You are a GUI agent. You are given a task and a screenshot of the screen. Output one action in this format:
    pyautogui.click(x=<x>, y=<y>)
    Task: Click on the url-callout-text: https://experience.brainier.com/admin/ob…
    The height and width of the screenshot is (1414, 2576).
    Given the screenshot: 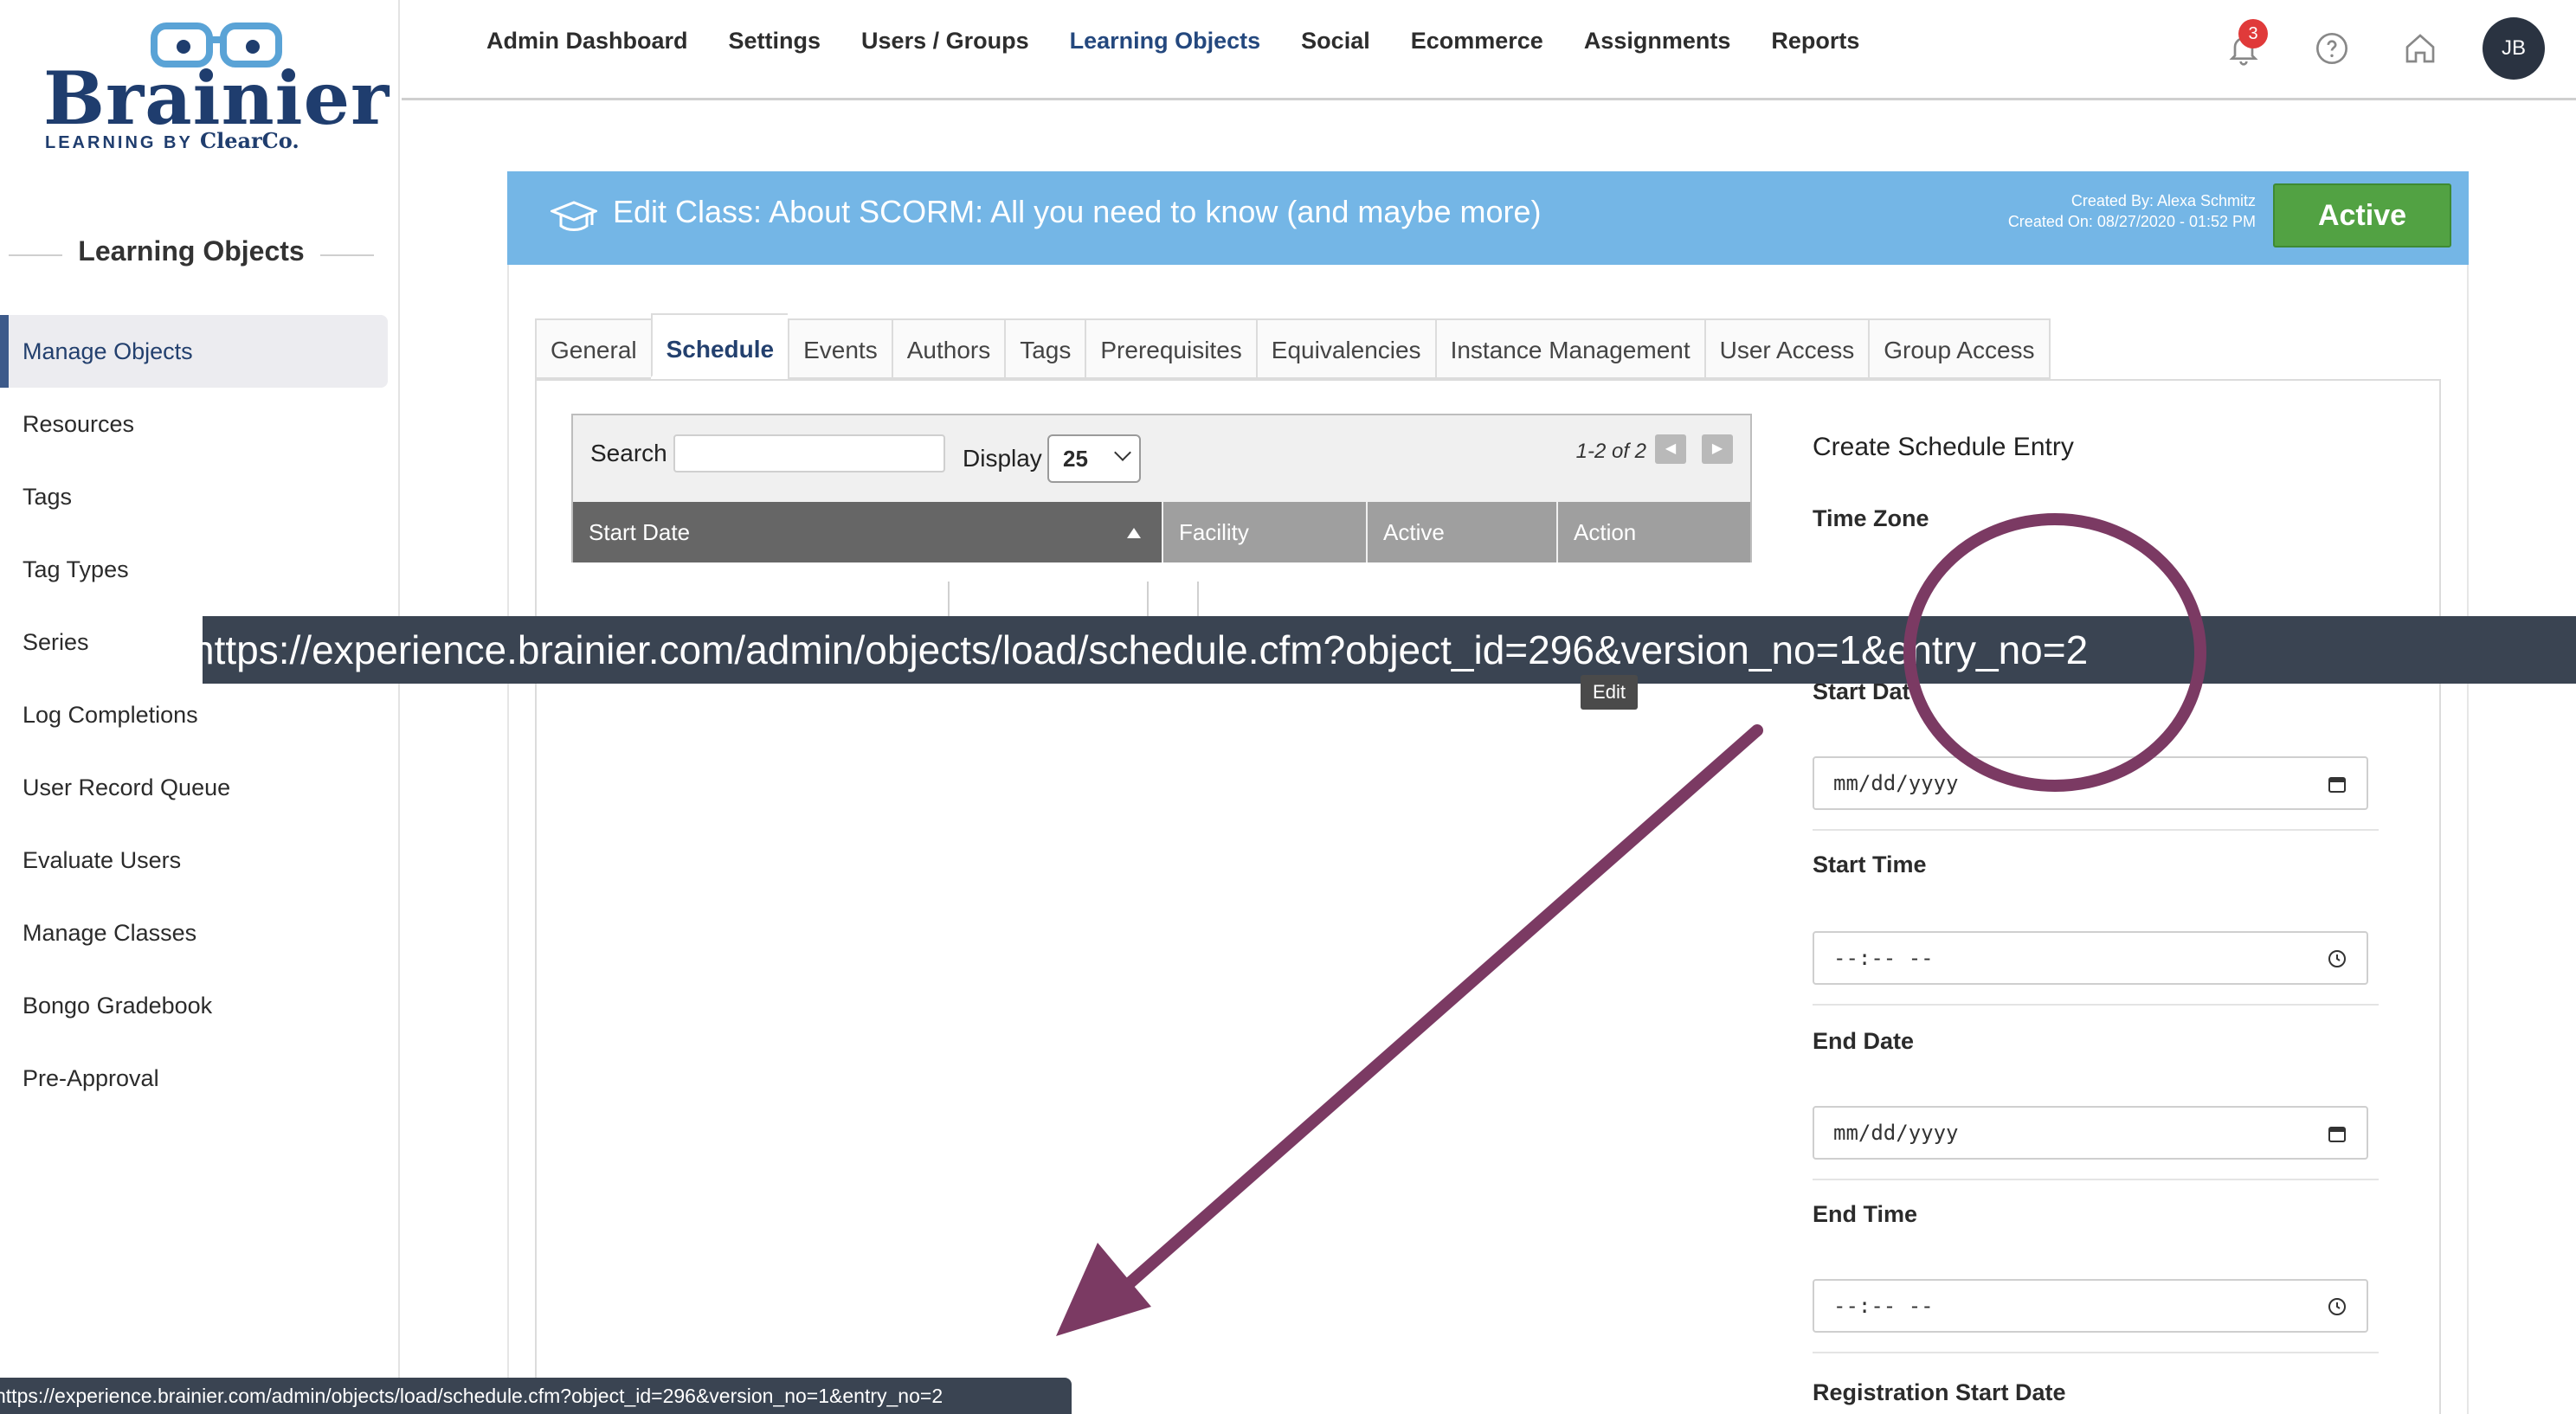 What is the action you would take?
    pyautogui.click(x=1146, y=649)
    